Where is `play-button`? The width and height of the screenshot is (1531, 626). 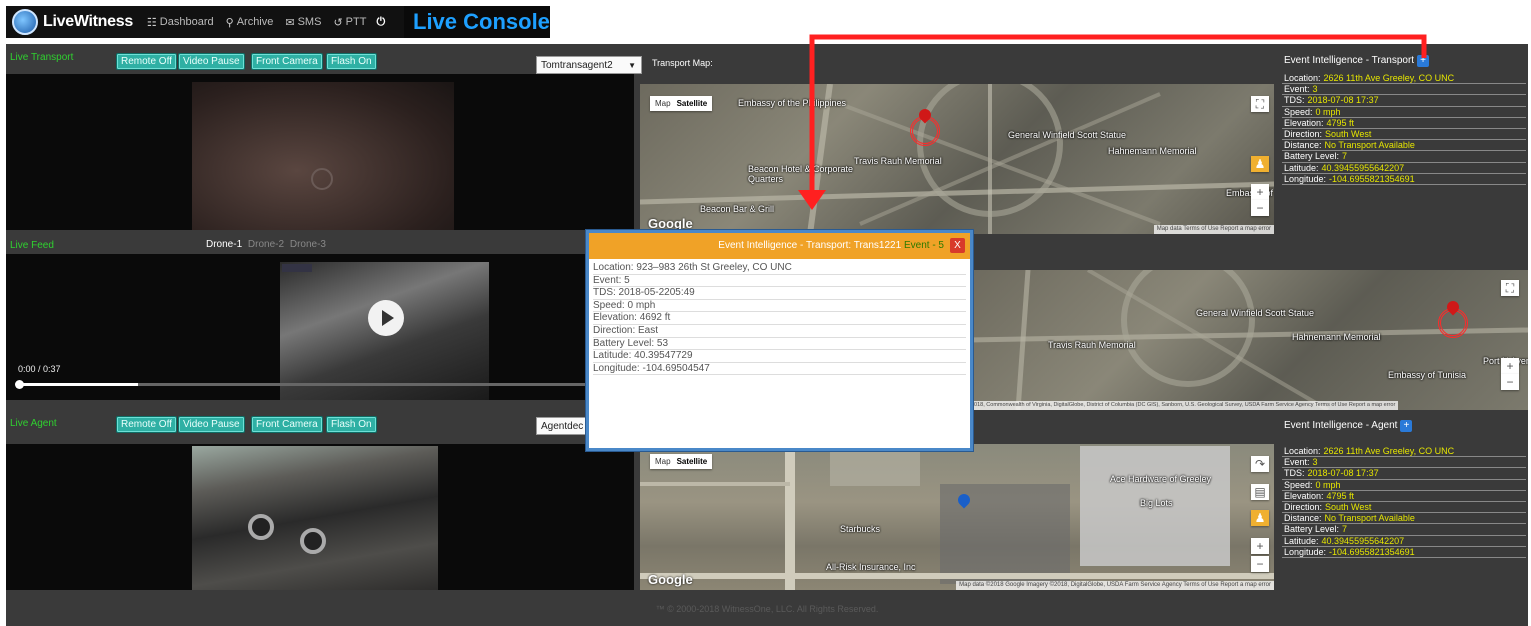 play-button is located at coordinates (386, 318).